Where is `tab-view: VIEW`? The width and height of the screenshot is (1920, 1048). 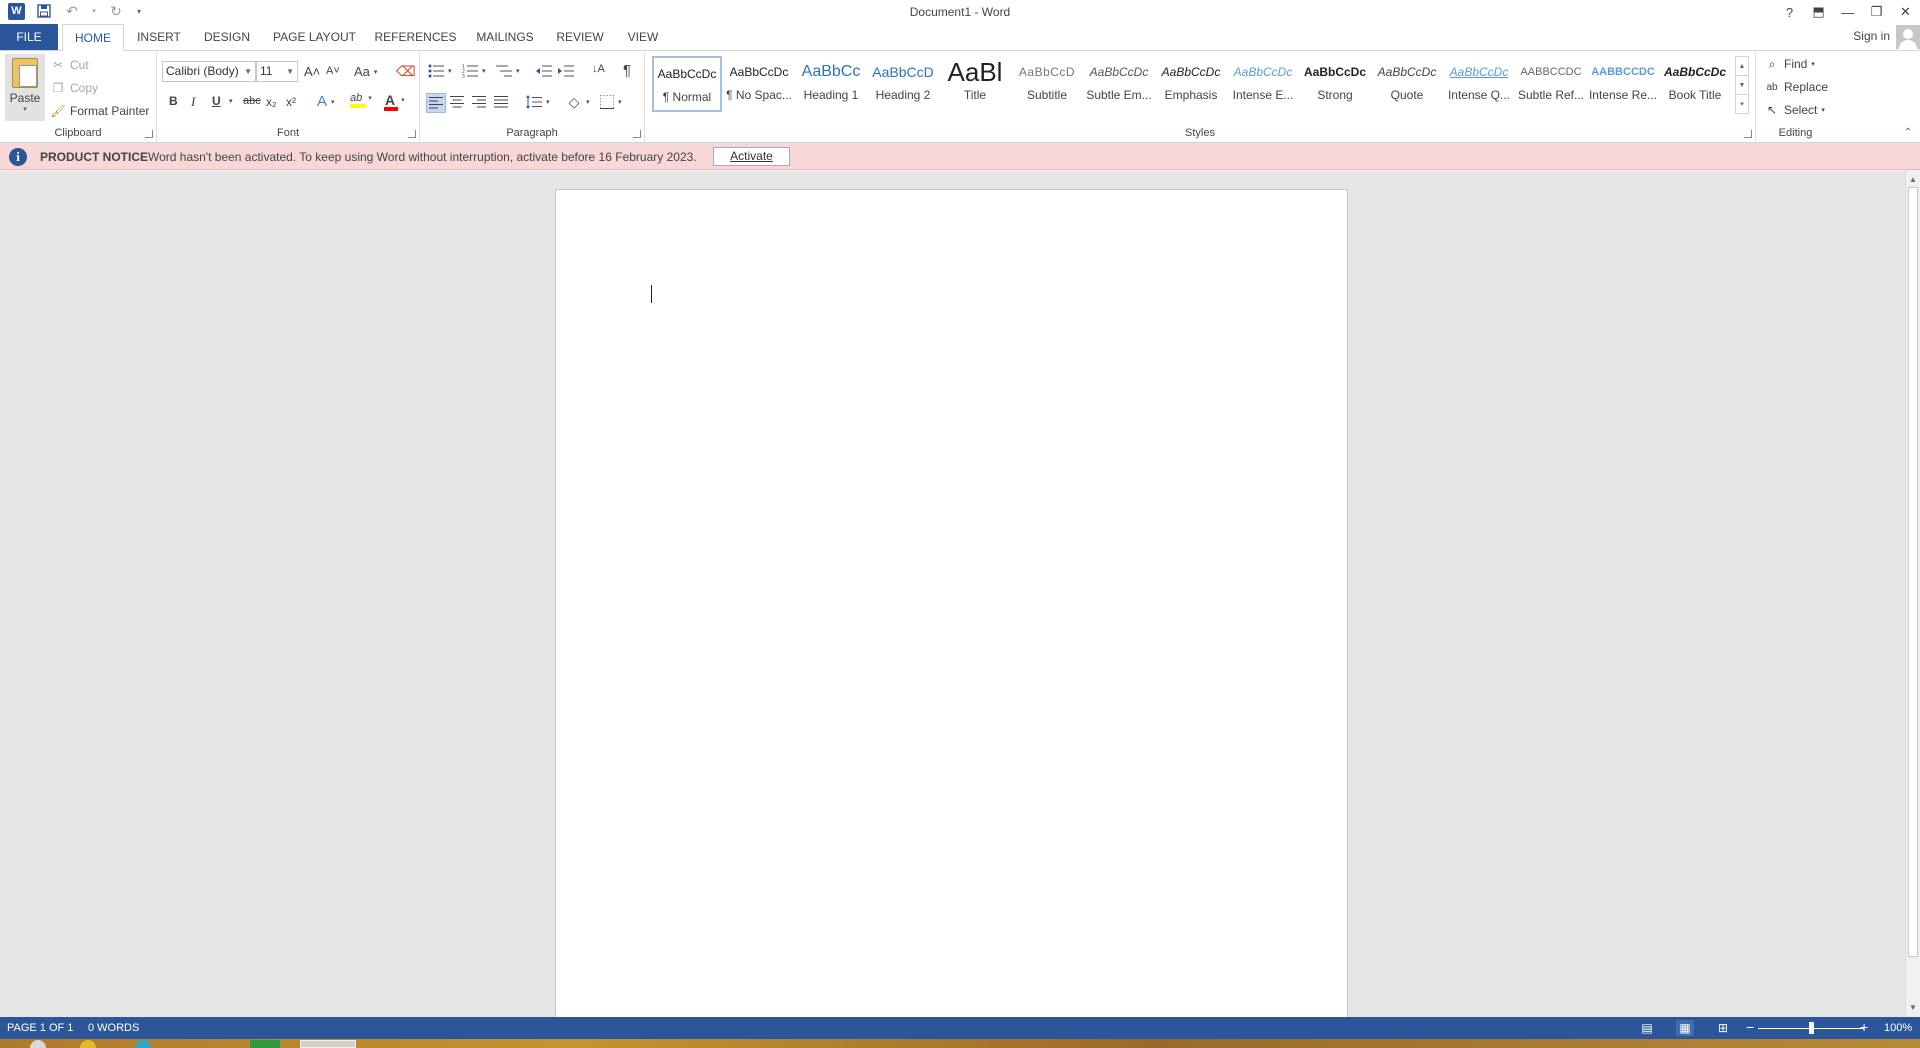 tab-view: VIEW is located at coordinates (643, 37).